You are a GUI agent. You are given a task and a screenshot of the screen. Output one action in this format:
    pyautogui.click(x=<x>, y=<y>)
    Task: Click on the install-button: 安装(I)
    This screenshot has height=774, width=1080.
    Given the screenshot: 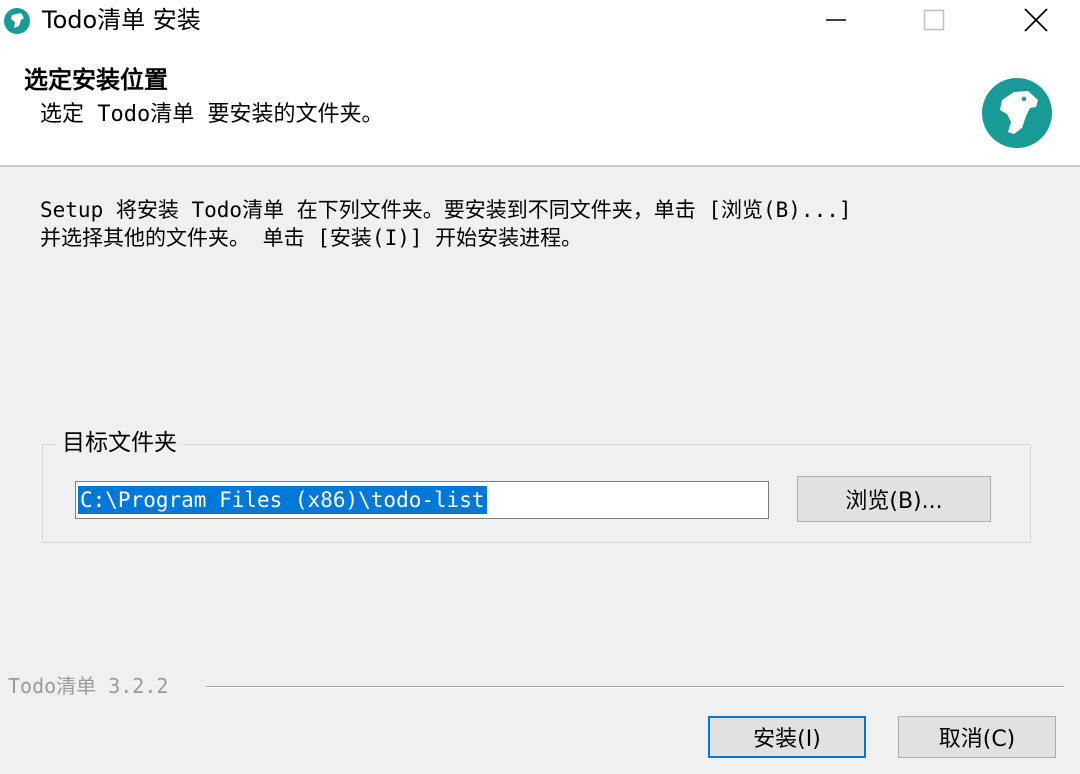 What is the action you would take?
    pyautogui.click(x=787, y=737)
    